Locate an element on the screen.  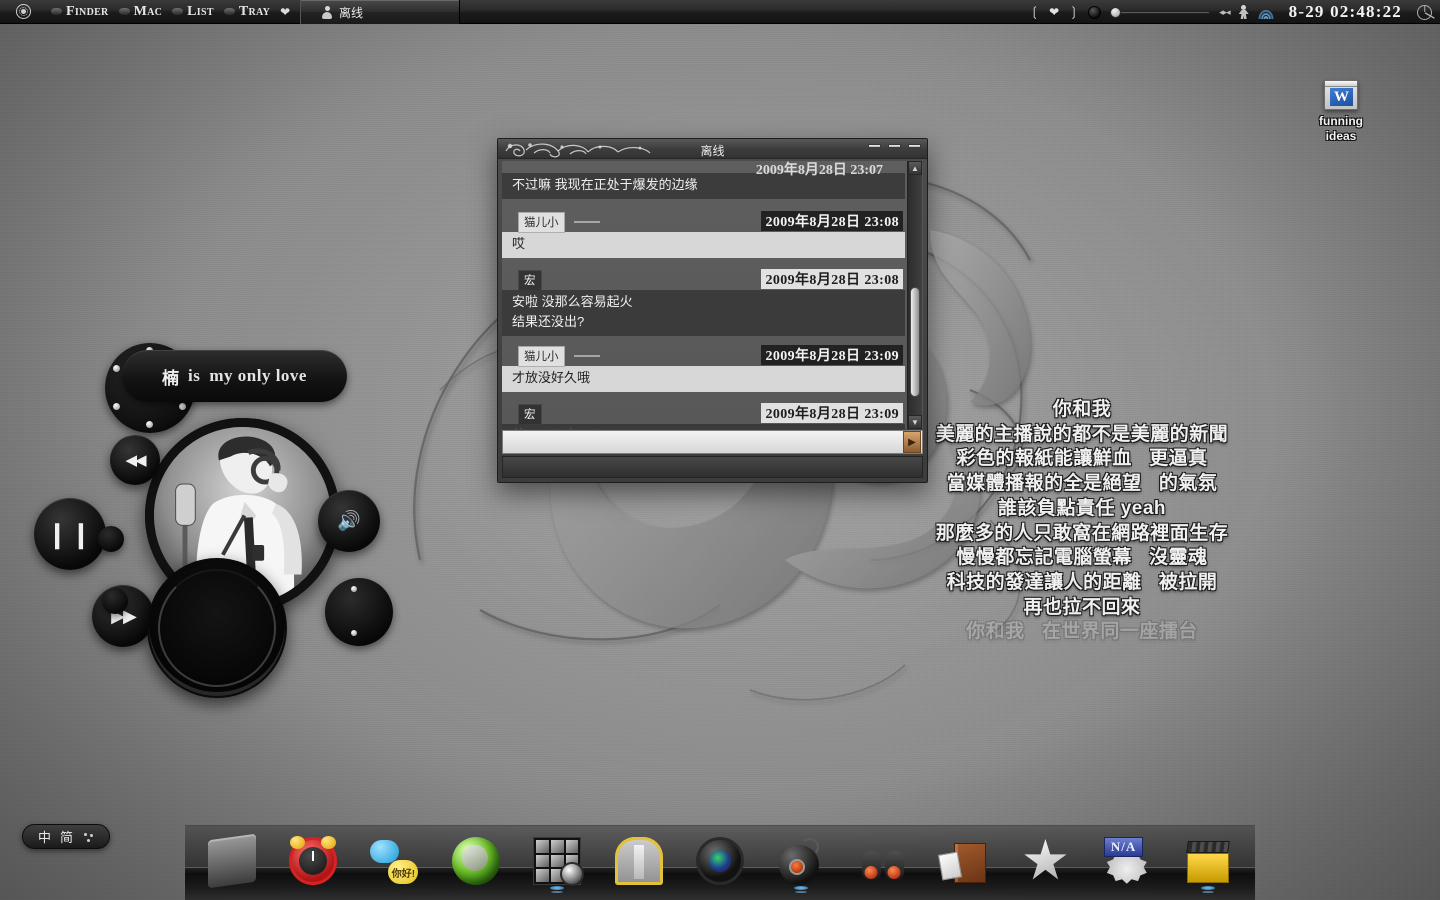
ime-dots-icon is located at coordinates (88, 837).